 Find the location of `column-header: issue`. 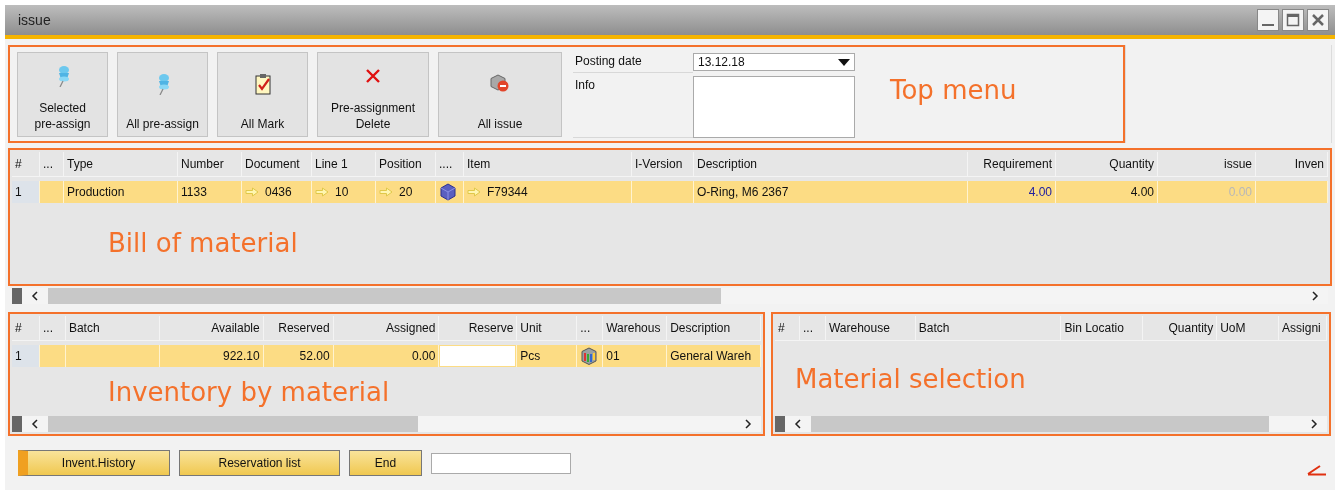

column-header: issue is located at coordinates (1238, 164).